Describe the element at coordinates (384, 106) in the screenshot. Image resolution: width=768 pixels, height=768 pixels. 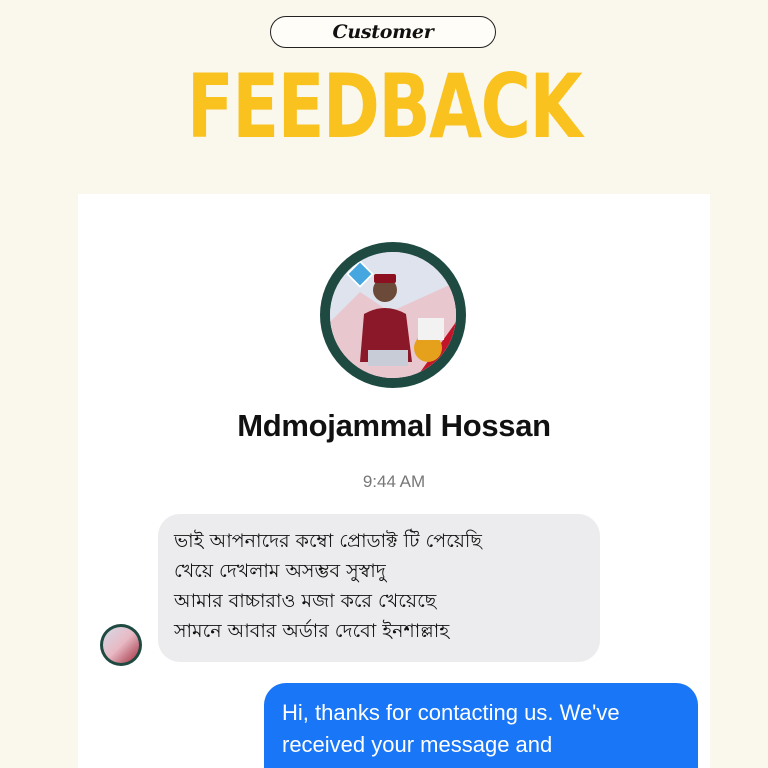
I see `feedback-headline: FEEDBACK` at that location.